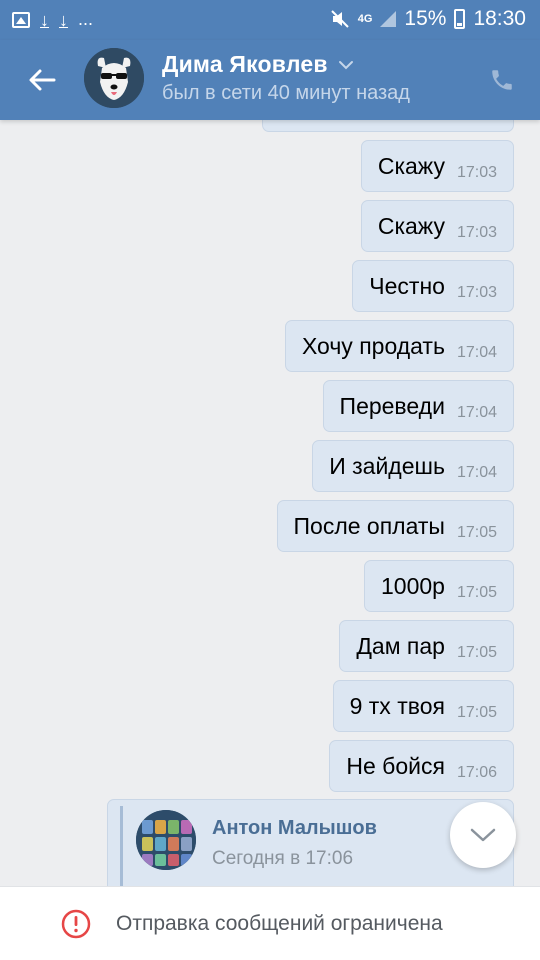 This screenshot has width=540, height=960. What do you see at coordinates (397, 705) in the screenshot?
I see `message-text: 9 тх твоя` at bounding box center [397, 705].